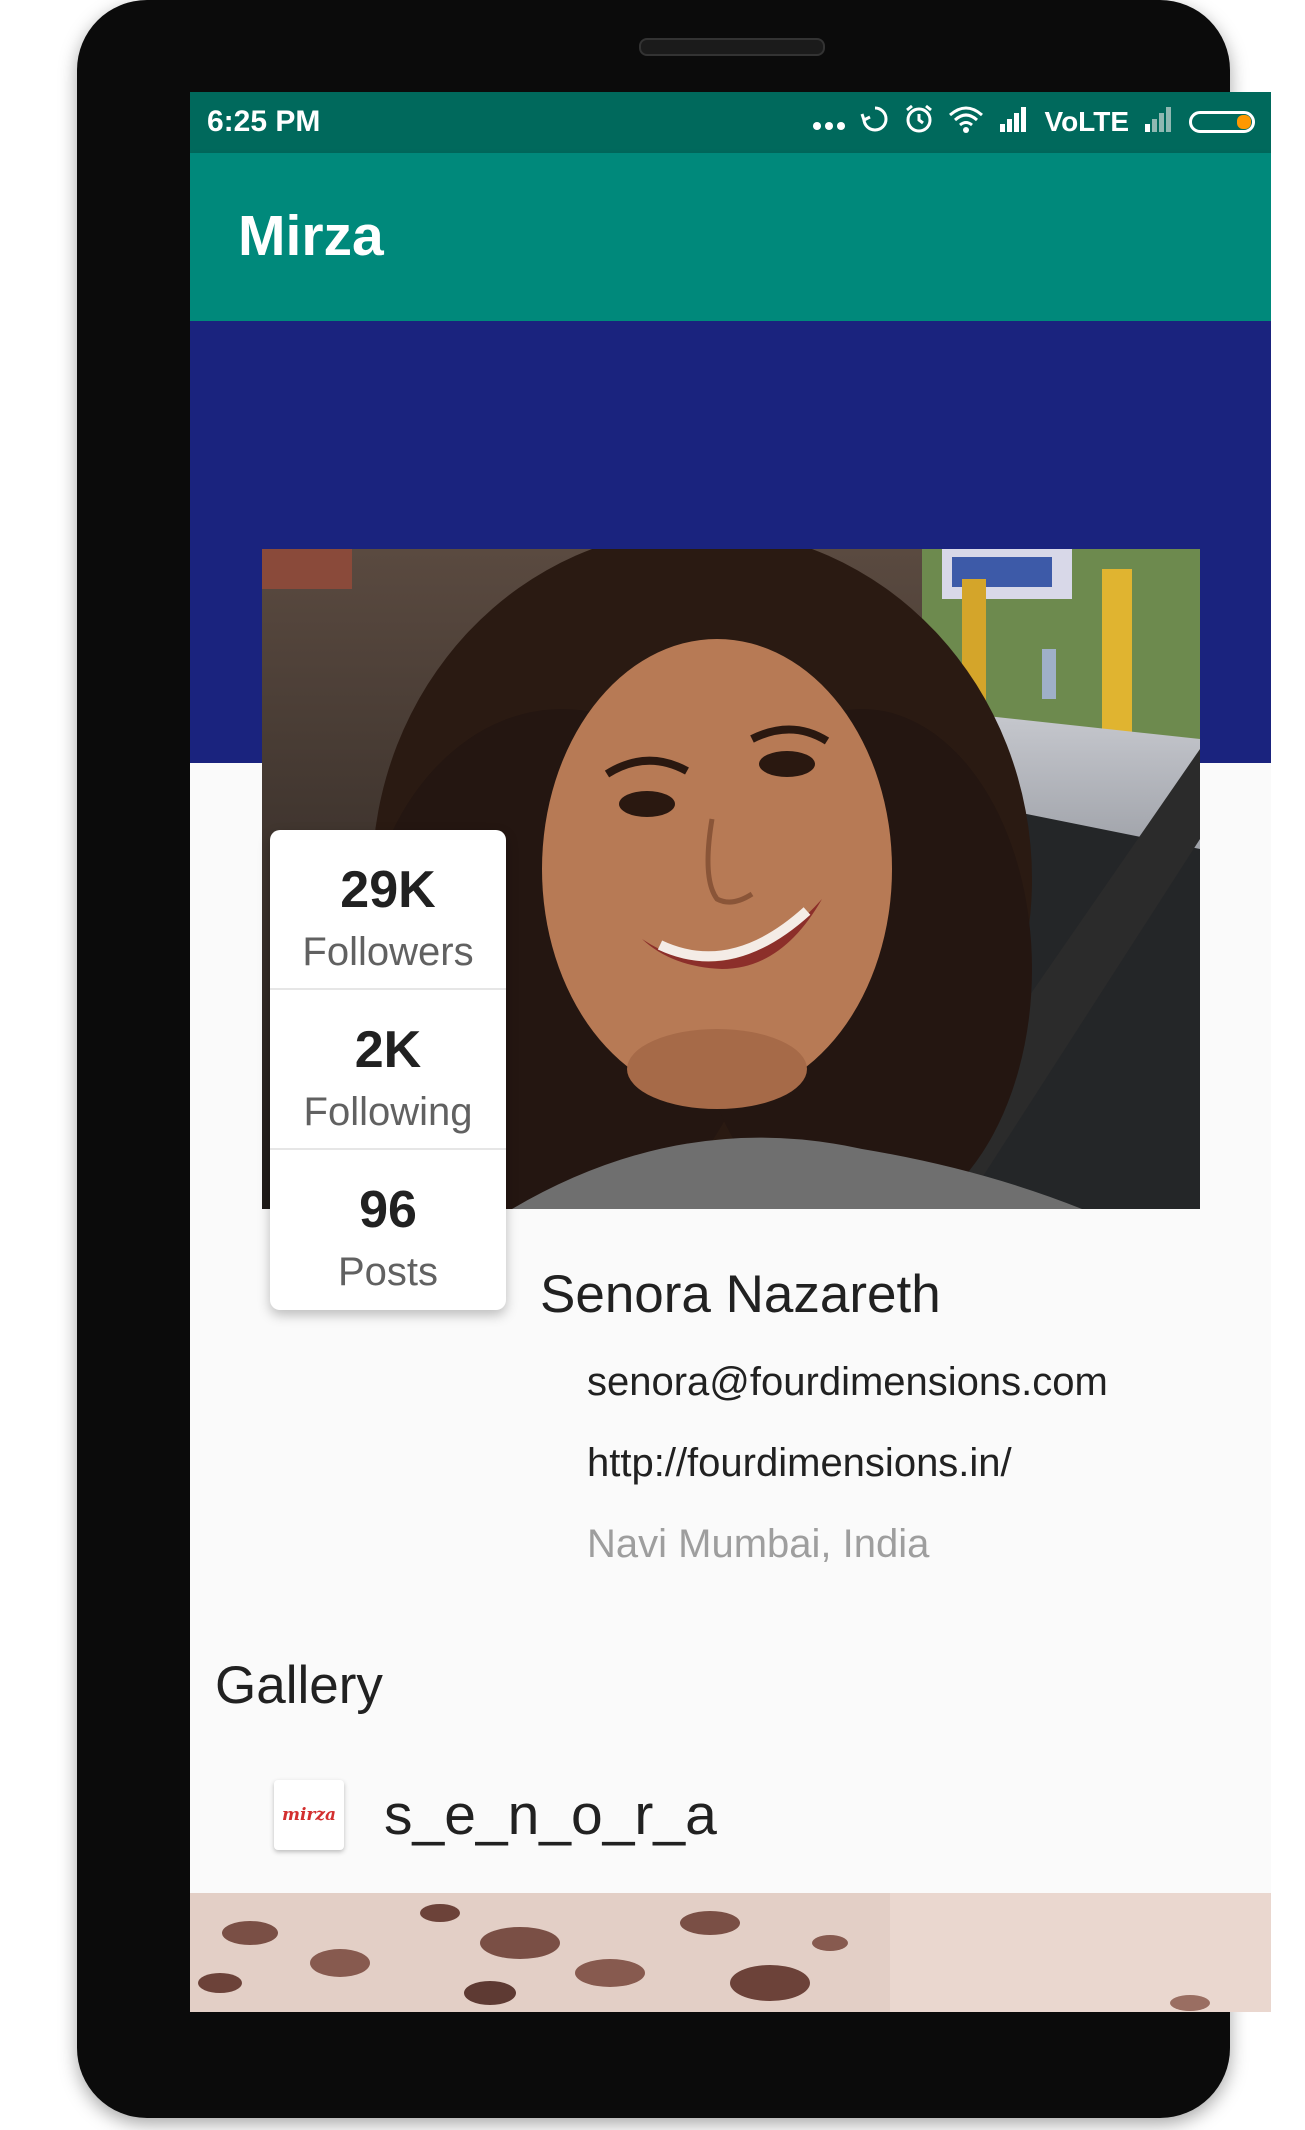 The height and width of the screenshot is (2130, 1305). I want to click on profile-website: http://fourdimensions.in/, so click(799, 1463).